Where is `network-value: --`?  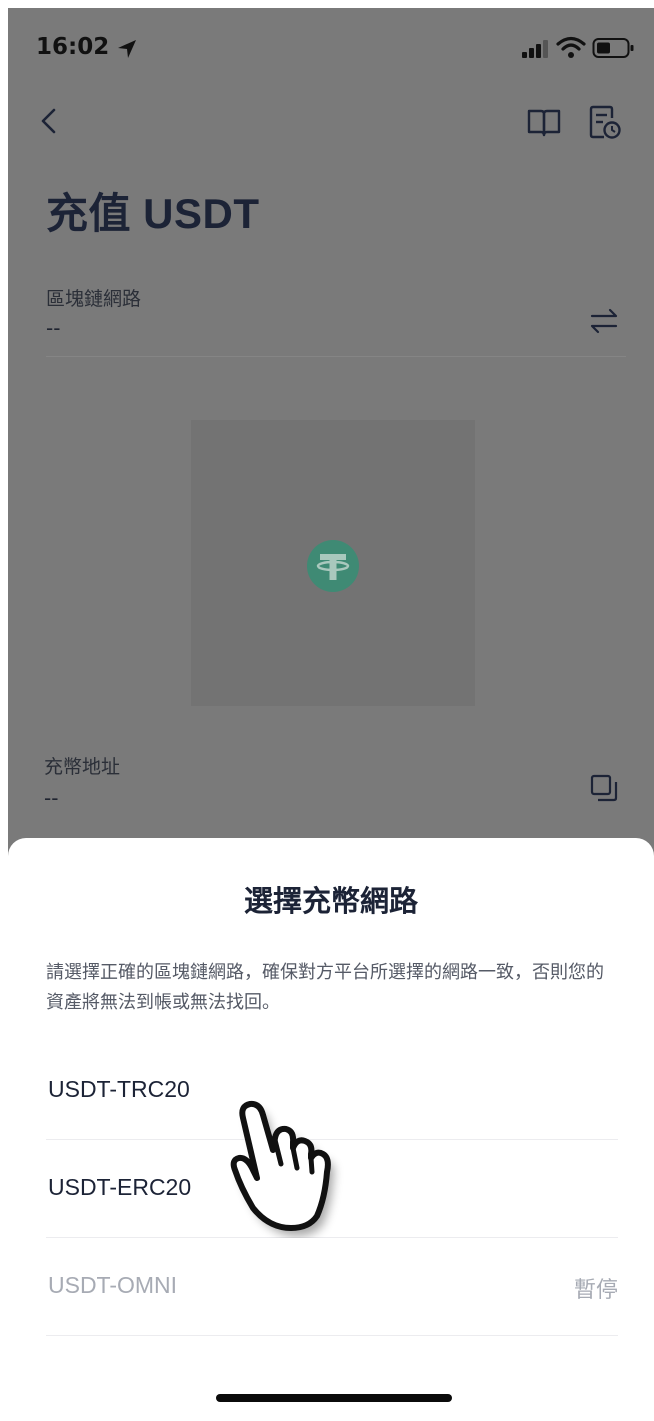
network-value: -- is located at coordinates (53, 328).